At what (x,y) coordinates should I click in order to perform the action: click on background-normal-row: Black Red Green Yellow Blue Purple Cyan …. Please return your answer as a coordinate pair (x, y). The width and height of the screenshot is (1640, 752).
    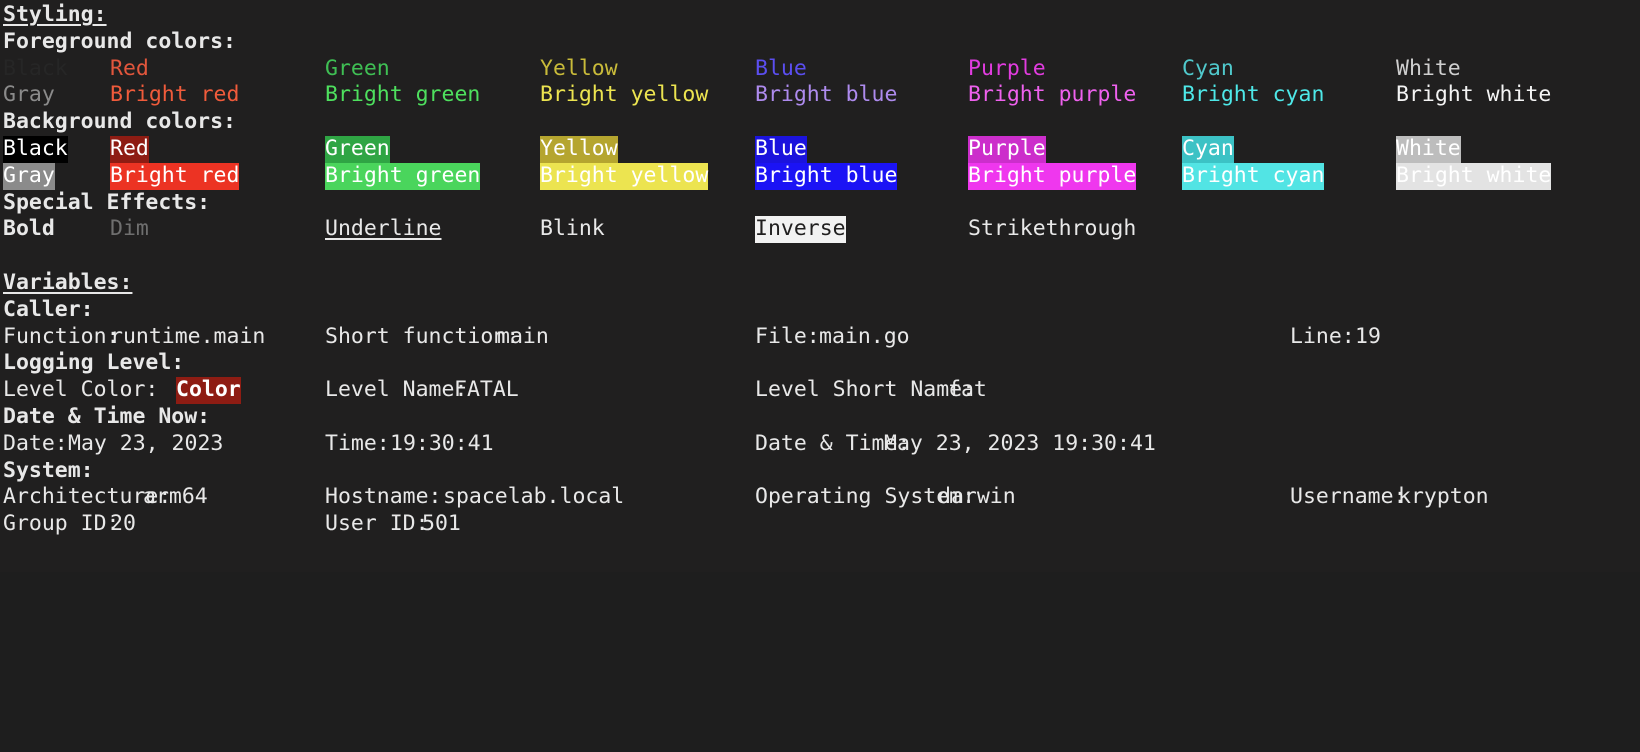
    Looking at the image, I should click on (820, 149).